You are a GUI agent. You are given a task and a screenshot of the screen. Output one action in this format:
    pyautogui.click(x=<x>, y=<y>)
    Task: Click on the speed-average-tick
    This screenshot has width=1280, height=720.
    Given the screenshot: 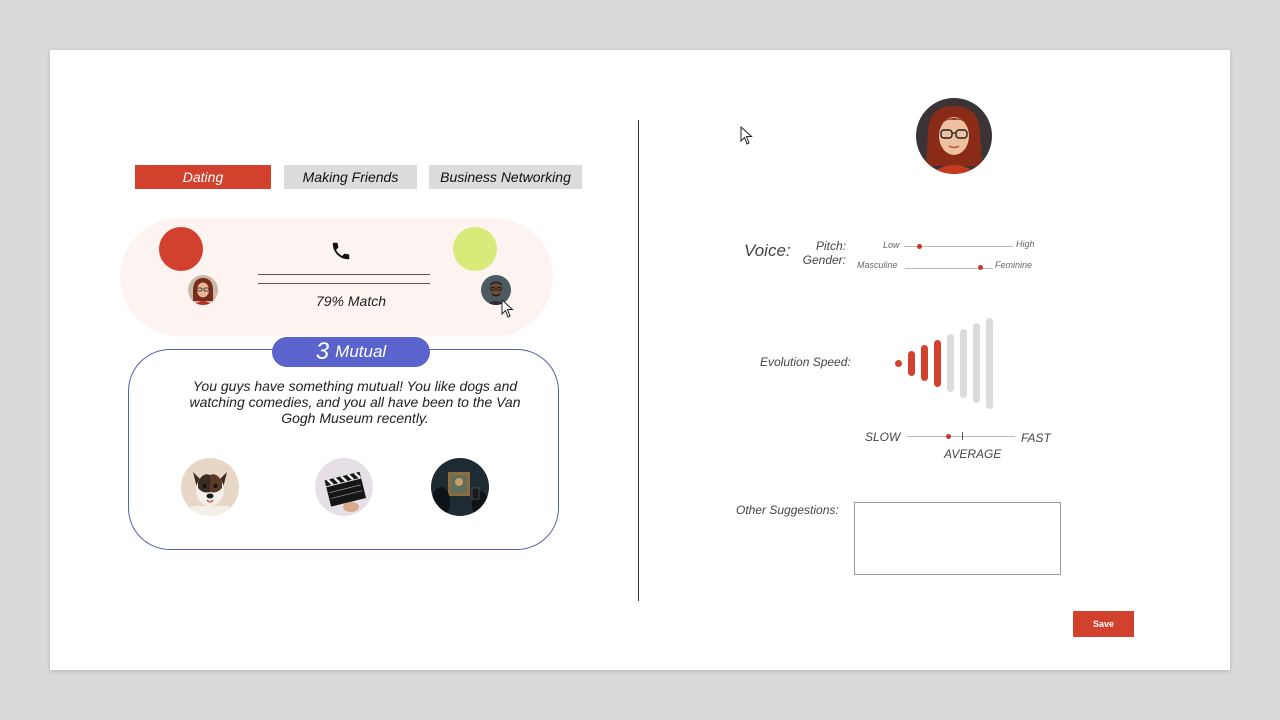 What is the action you would take?
    pyautogui.click(x=962, y=436)
    